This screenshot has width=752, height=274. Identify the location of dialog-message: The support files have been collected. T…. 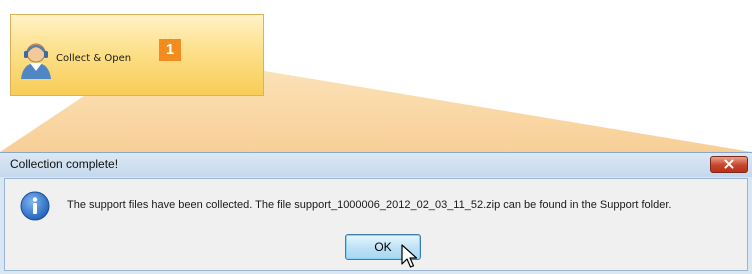
(369, 205).